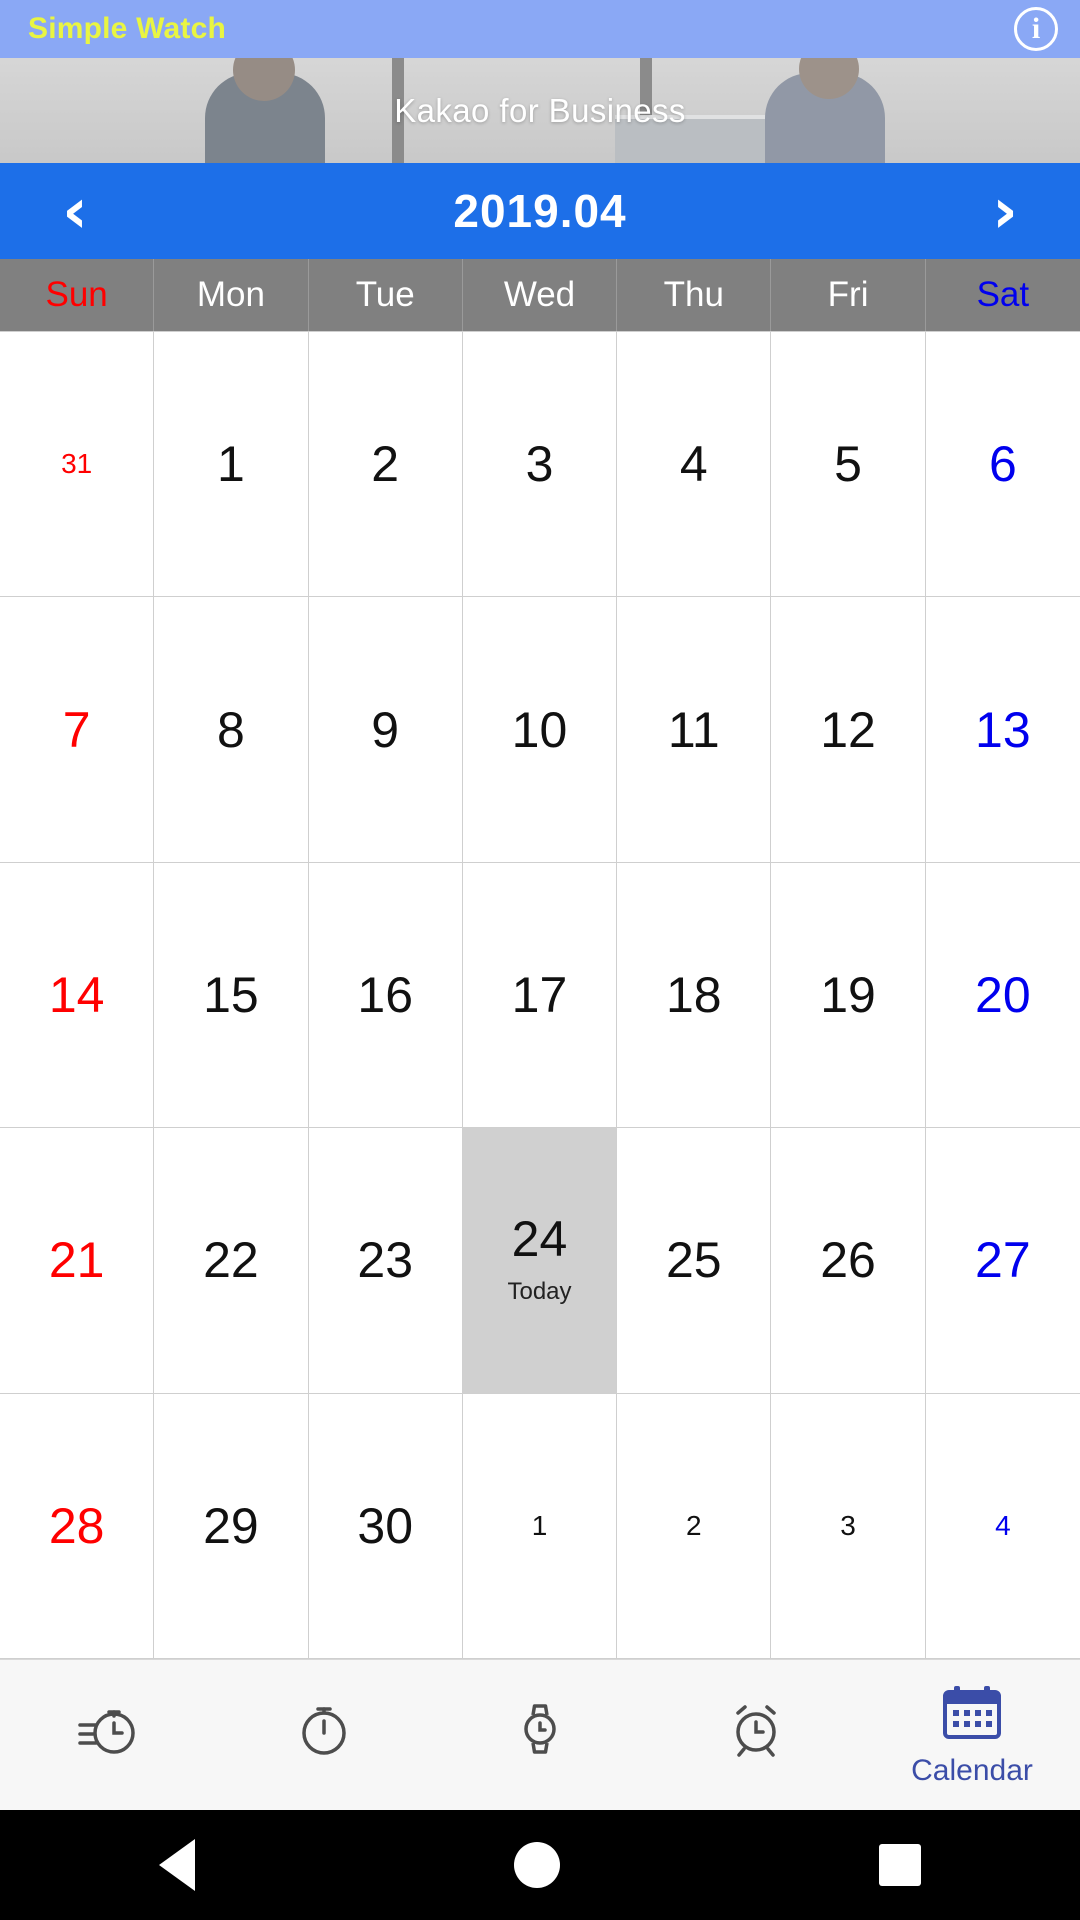 The height and width of the screenshot is (1920, 1080). I want to click on tab-watch, so click(540, 1735).